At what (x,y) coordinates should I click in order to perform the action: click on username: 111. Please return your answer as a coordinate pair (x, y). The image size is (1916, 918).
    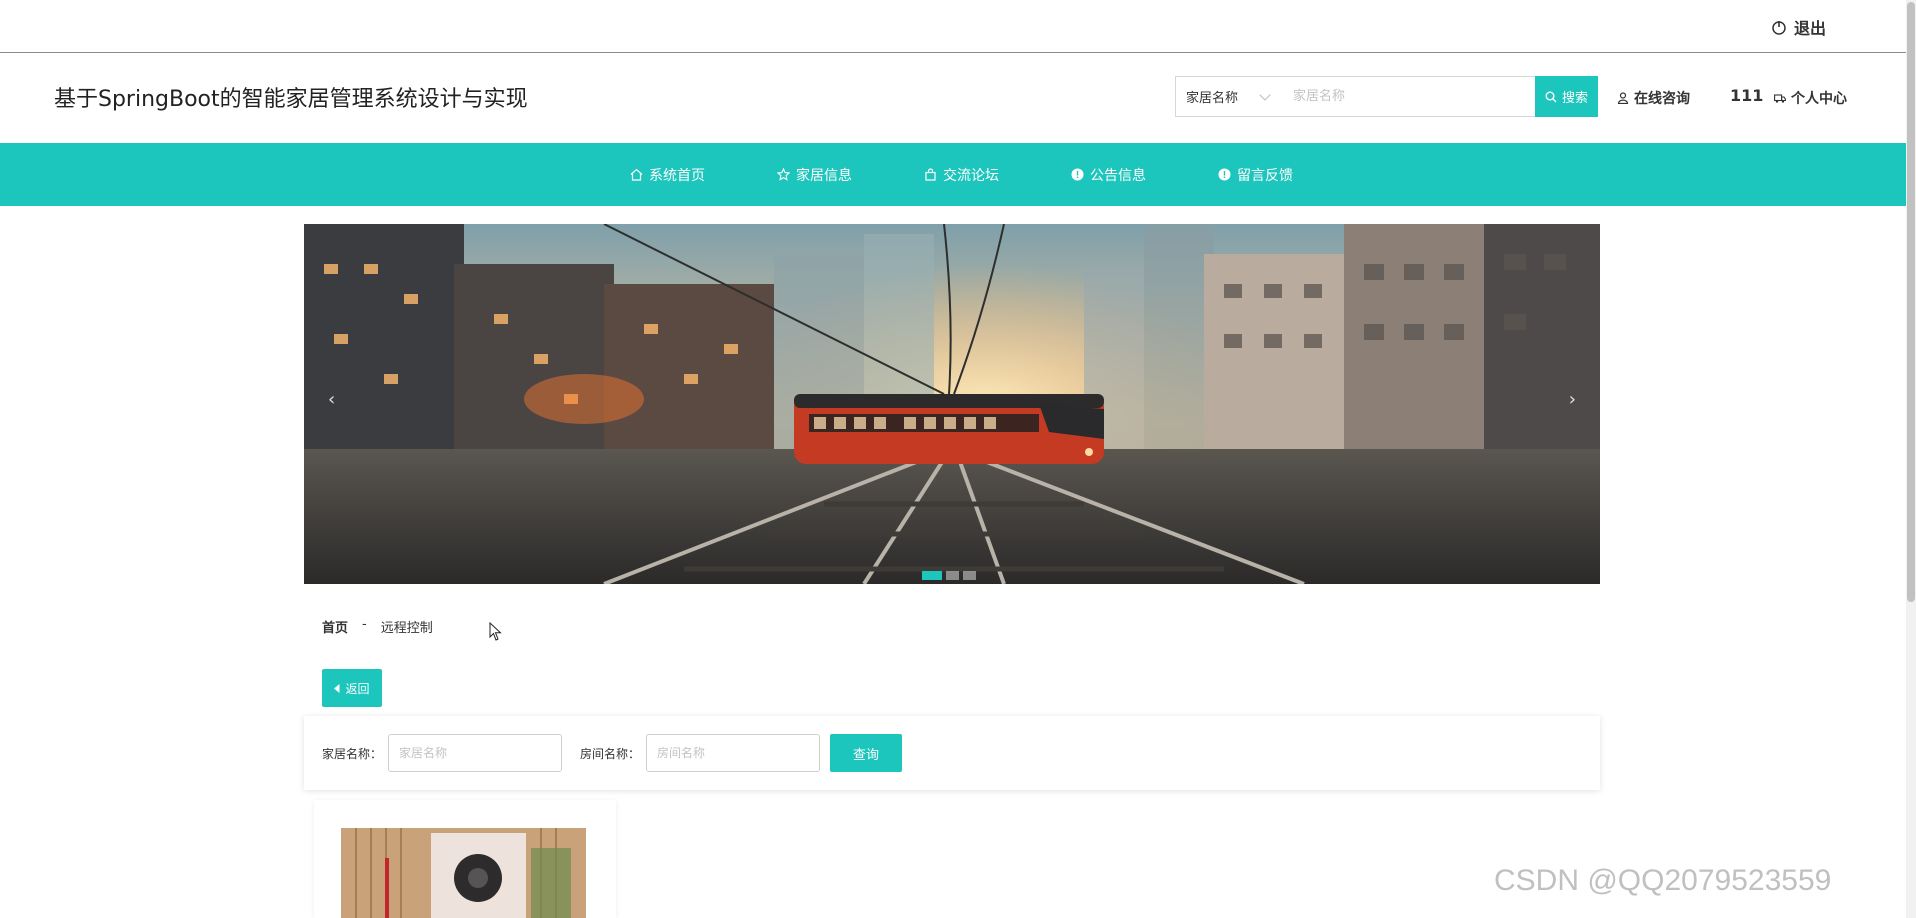
    Looking at the image, I should click on (1746, 95).